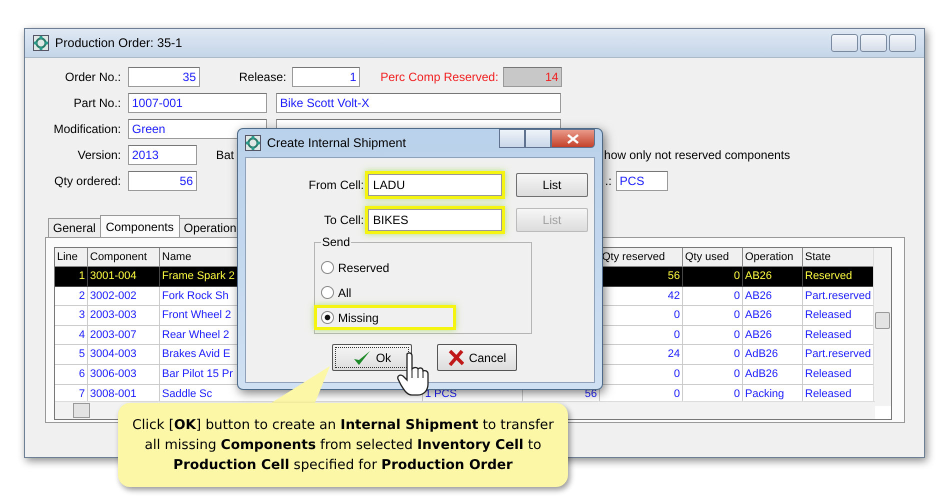 The image size is (948, 497). I want to click on table-cell: Packing, so click(764, 394).